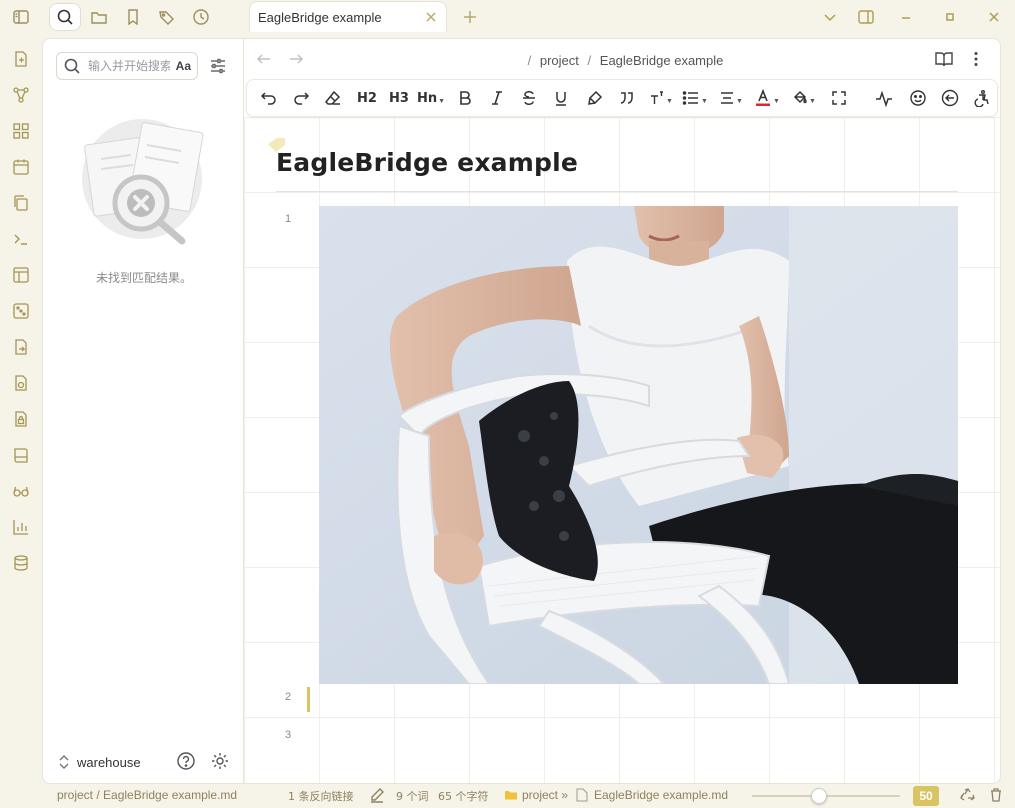 This screenshot has height=808, width=1015. Describe the element at coordinates (818, 796) in the screenshot. I see `zoom-slider-handle` at that location.